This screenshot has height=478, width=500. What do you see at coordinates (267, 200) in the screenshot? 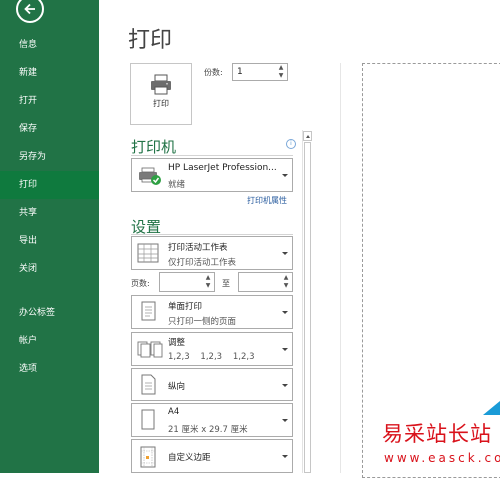
I see `printer-properties-link: 打印机属性` at bounding box center [267, 200].